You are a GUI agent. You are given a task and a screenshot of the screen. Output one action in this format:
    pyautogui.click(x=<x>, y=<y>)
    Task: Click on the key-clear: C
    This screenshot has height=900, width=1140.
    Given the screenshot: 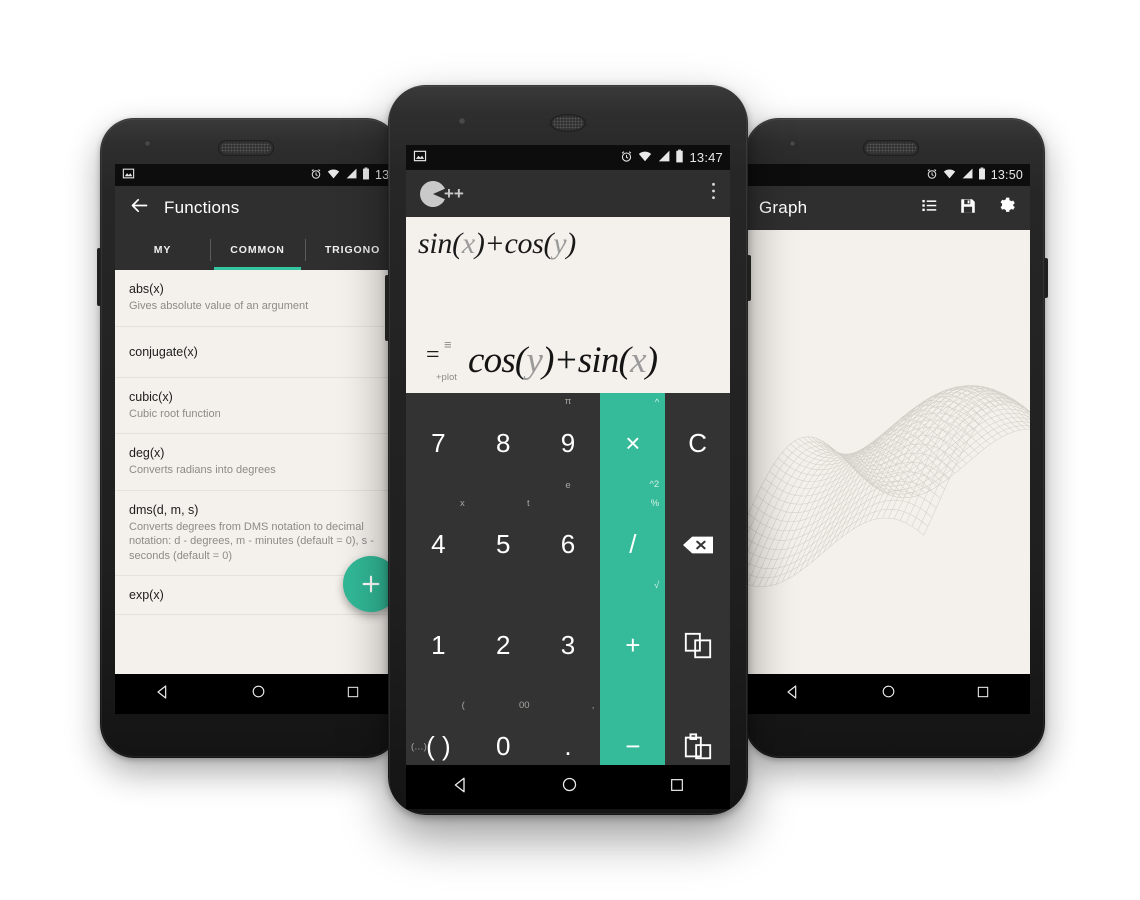 What is the action you would take?
    pyautogui.click(x=697, y=443)
    